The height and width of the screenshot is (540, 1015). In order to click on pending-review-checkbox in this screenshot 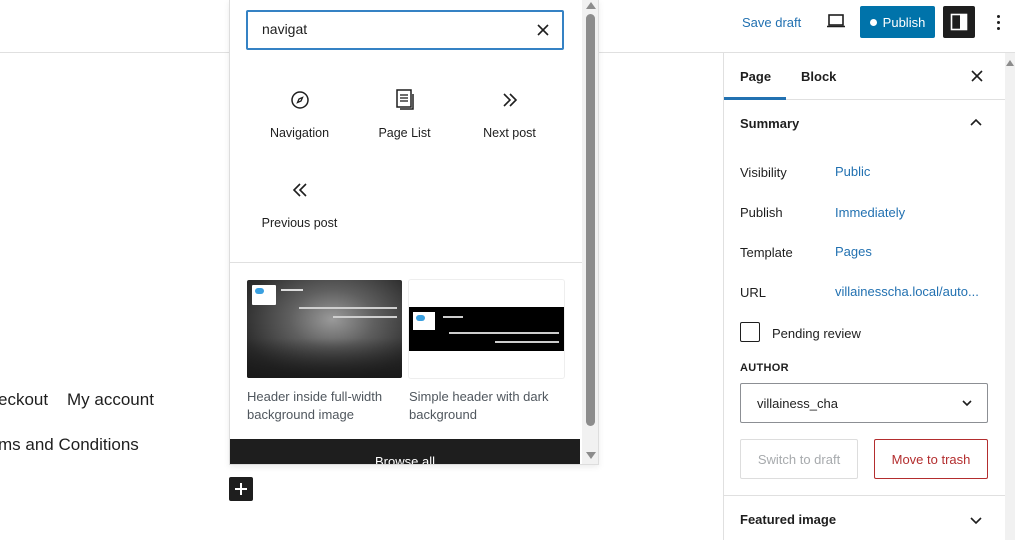, I will do `click(750, 332)`.